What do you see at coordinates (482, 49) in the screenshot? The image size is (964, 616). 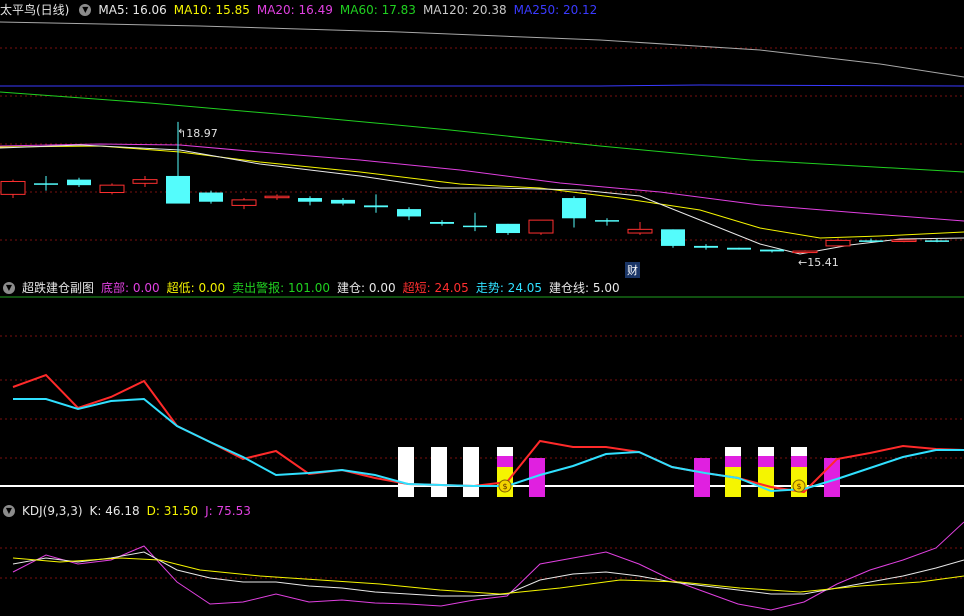 I see `ma120-line` at bounding box center [482, 49].